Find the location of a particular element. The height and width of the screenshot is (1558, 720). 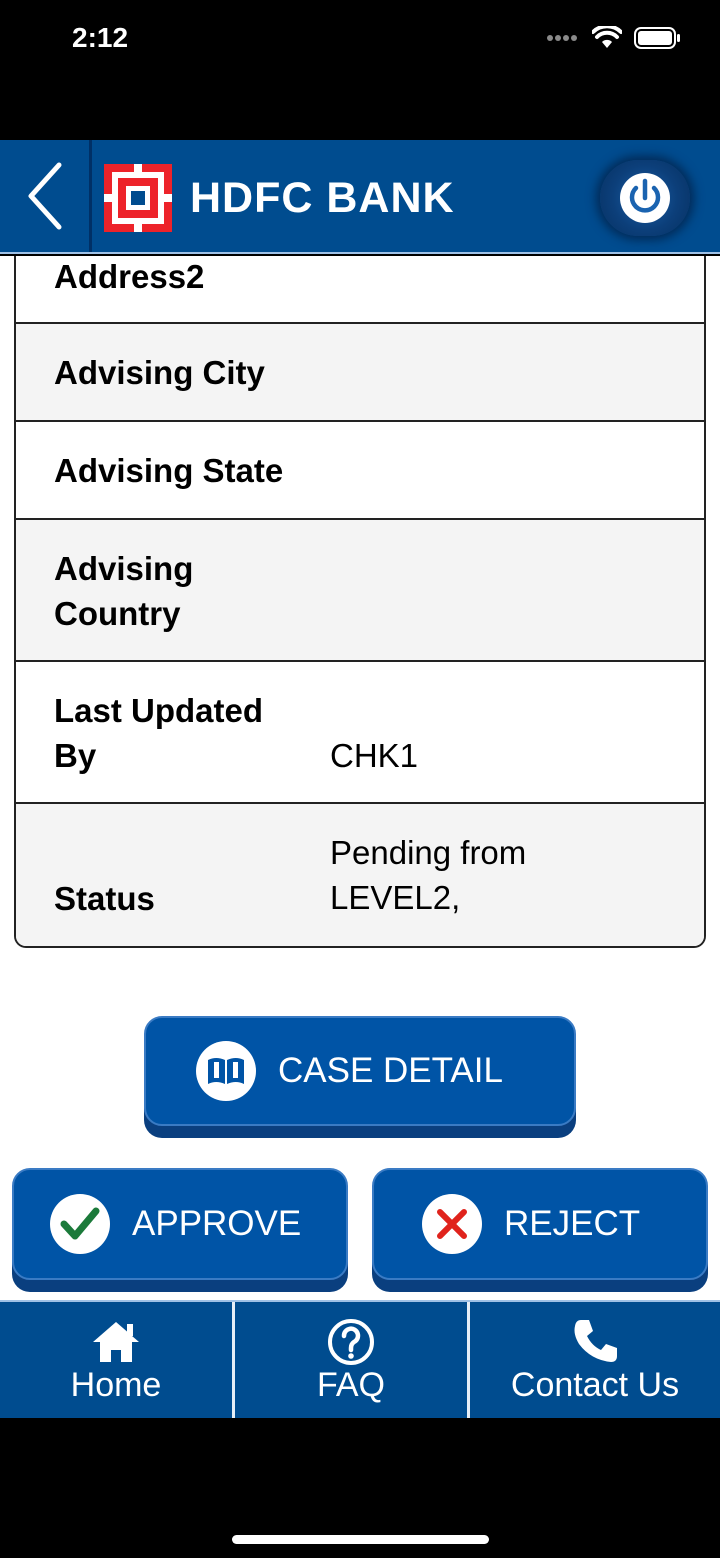

book-icon is located at coordinates (226, 1071).